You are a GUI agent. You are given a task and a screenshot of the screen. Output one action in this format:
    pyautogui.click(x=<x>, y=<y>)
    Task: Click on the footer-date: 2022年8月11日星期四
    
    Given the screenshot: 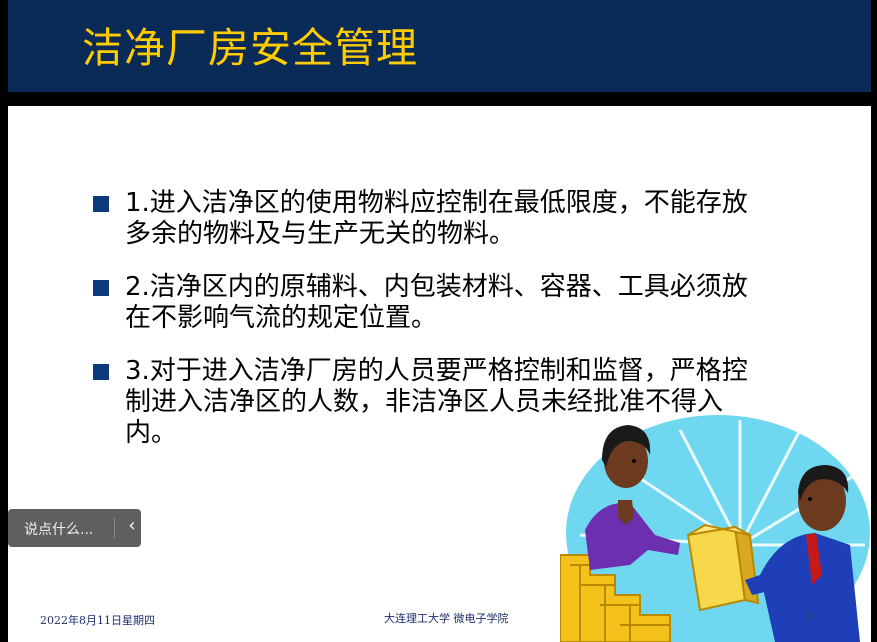 What is the action you would take?
    pyautogui.click(x=97, y=620)
    